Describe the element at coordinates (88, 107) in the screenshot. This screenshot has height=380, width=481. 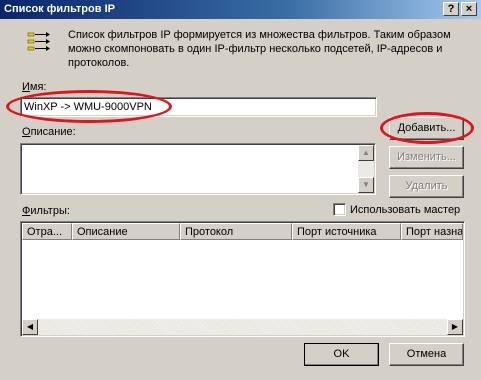
I see `name-field-value: WinXP -> WMU-9000VPN` at that location.